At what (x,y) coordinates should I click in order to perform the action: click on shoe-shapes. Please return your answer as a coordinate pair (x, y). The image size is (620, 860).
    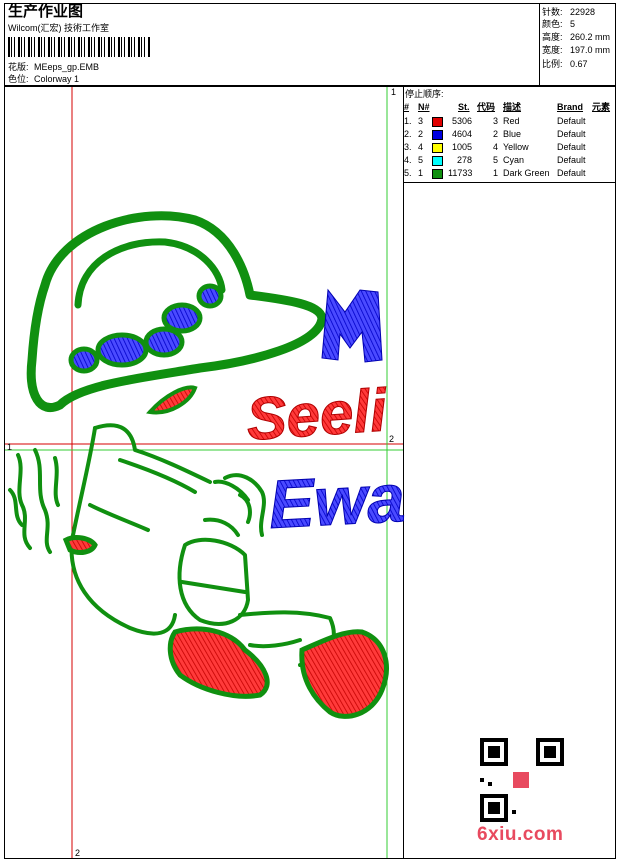
    Looking at the image, I should click on (225, 627).